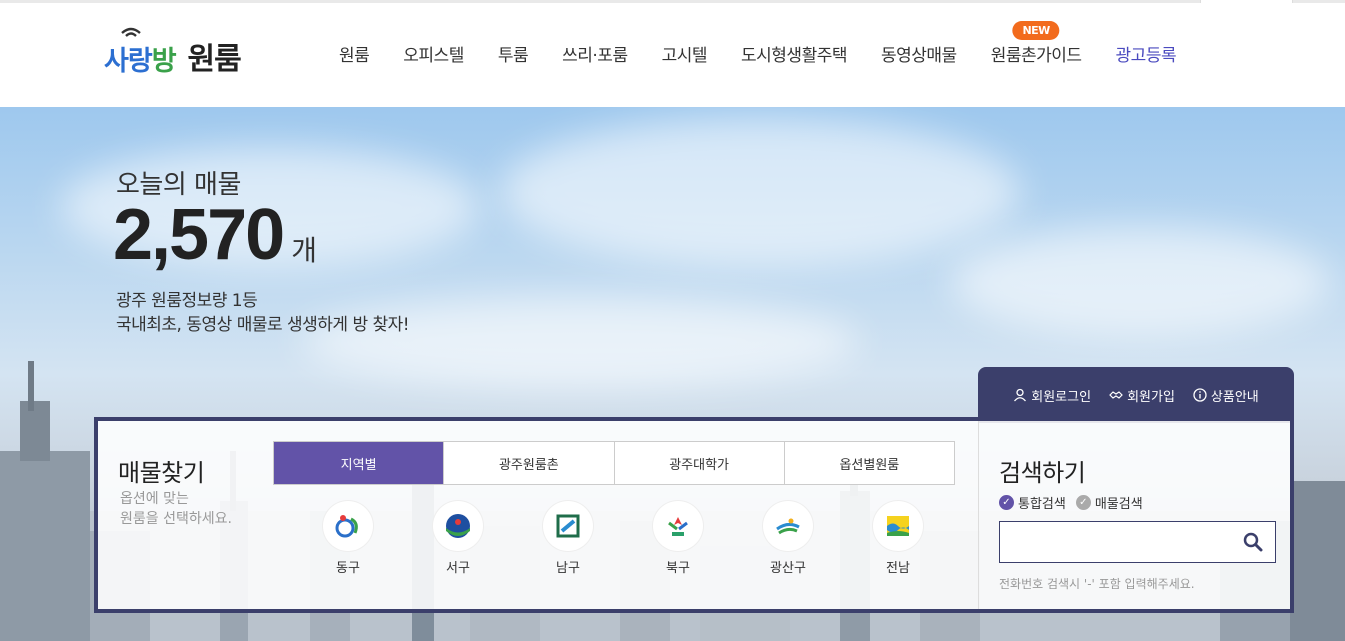 Image resolution: width=1345 pixels, height=641 pixels. Describe the element at coordinates (348, 526) in the screenshot. I see `donggu-emblem-icon` at that location.